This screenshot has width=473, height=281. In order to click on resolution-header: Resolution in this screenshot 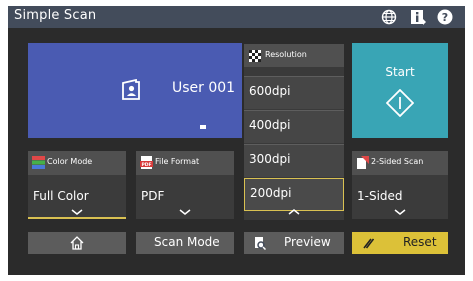, I will do `click(294, 55)`.